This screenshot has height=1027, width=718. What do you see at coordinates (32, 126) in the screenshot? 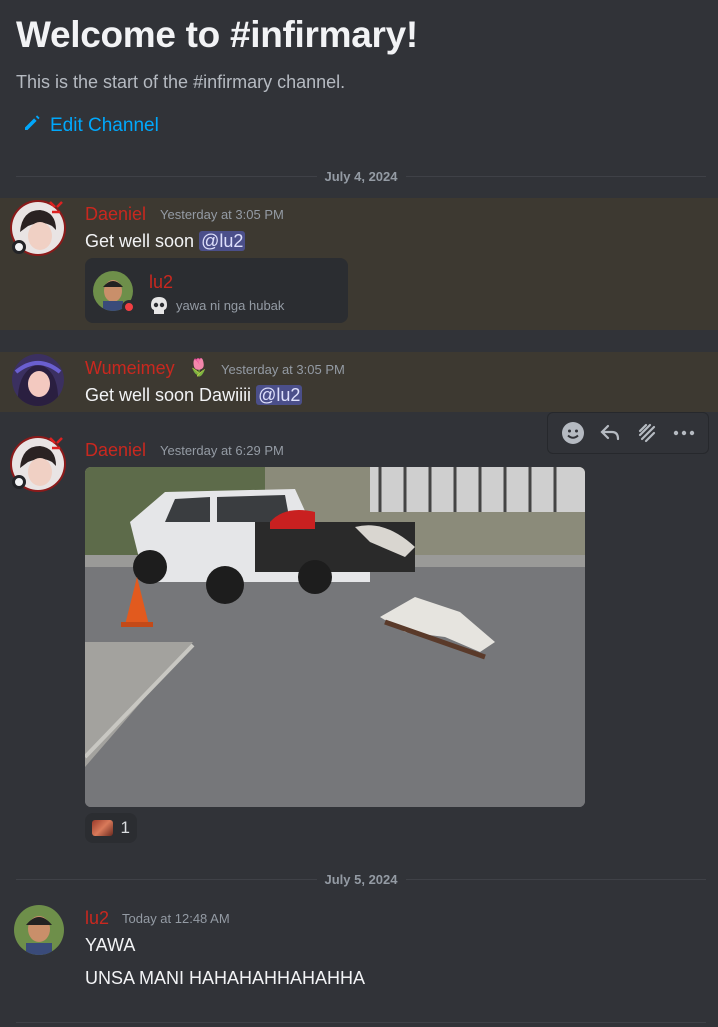
I see `pencil-icon` at bounding box center [32, 126].